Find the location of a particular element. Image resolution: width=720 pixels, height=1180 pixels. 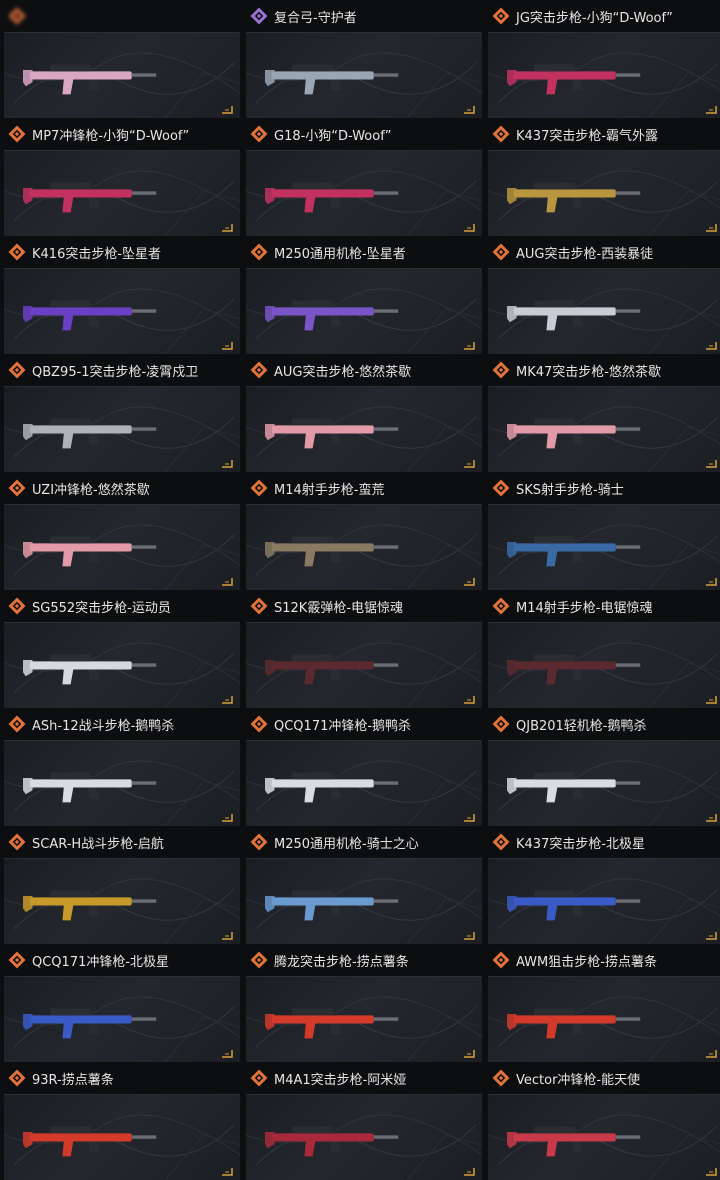

skin-card-header: S12K霰弹枪-电锯惊魂 is located at coordinates (364, 606).